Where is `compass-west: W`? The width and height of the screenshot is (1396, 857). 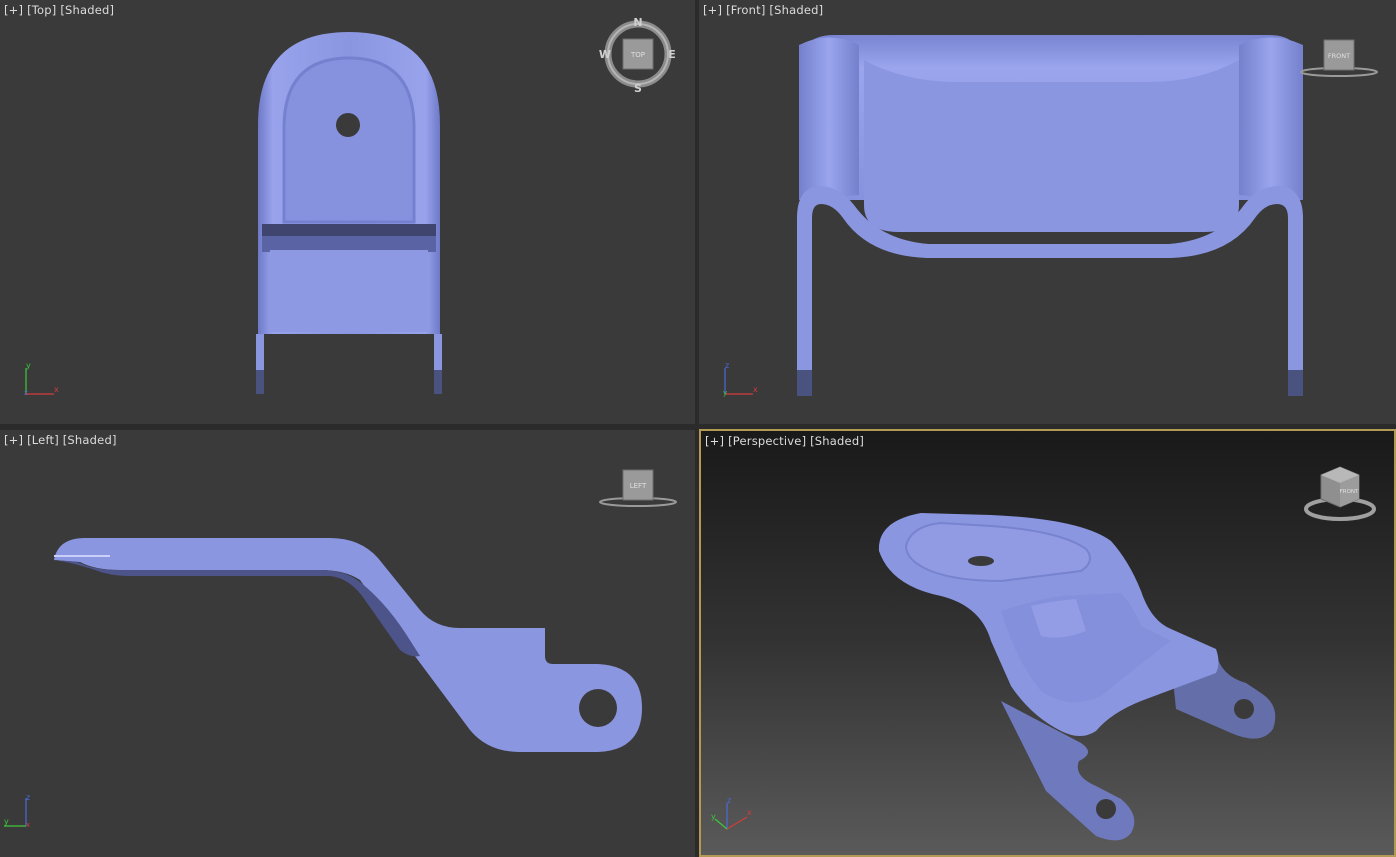
compass-west: W is located at coordinates (605, 54).